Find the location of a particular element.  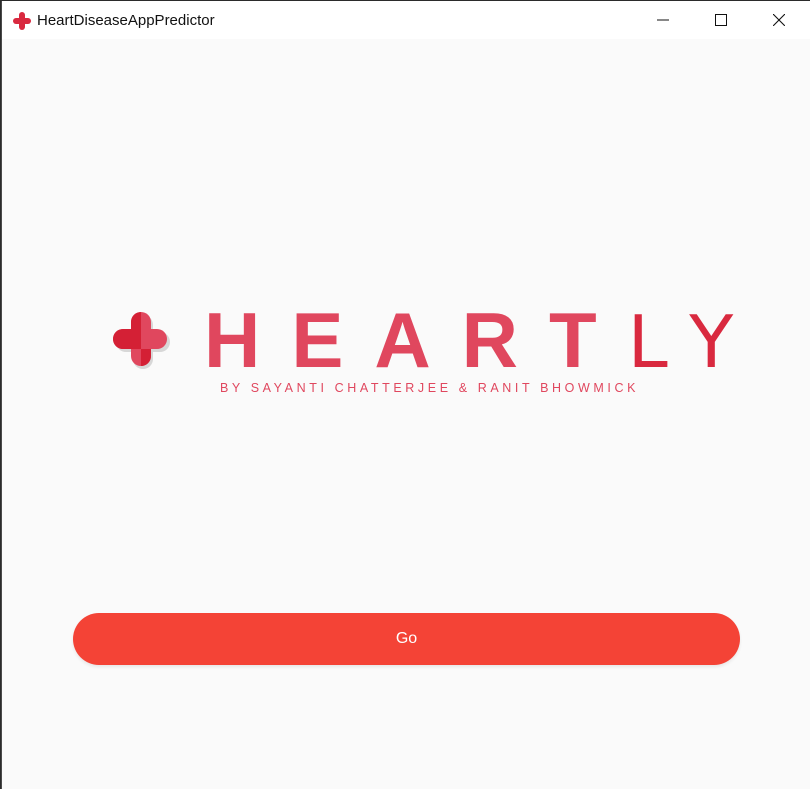

maximize-button is located at coordinates (721, 20).